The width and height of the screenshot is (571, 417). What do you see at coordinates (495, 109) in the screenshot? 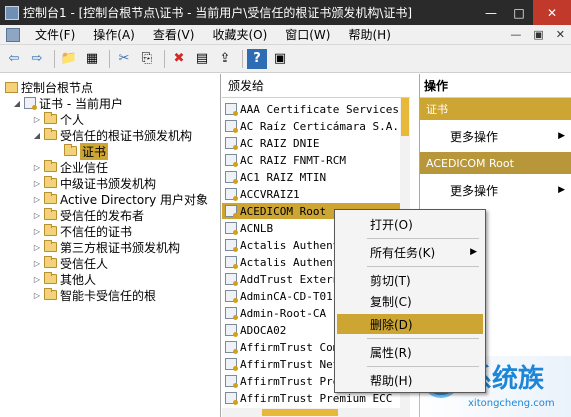
I see `actions-group-certificates: 证书` at bounding box center [495, 109].